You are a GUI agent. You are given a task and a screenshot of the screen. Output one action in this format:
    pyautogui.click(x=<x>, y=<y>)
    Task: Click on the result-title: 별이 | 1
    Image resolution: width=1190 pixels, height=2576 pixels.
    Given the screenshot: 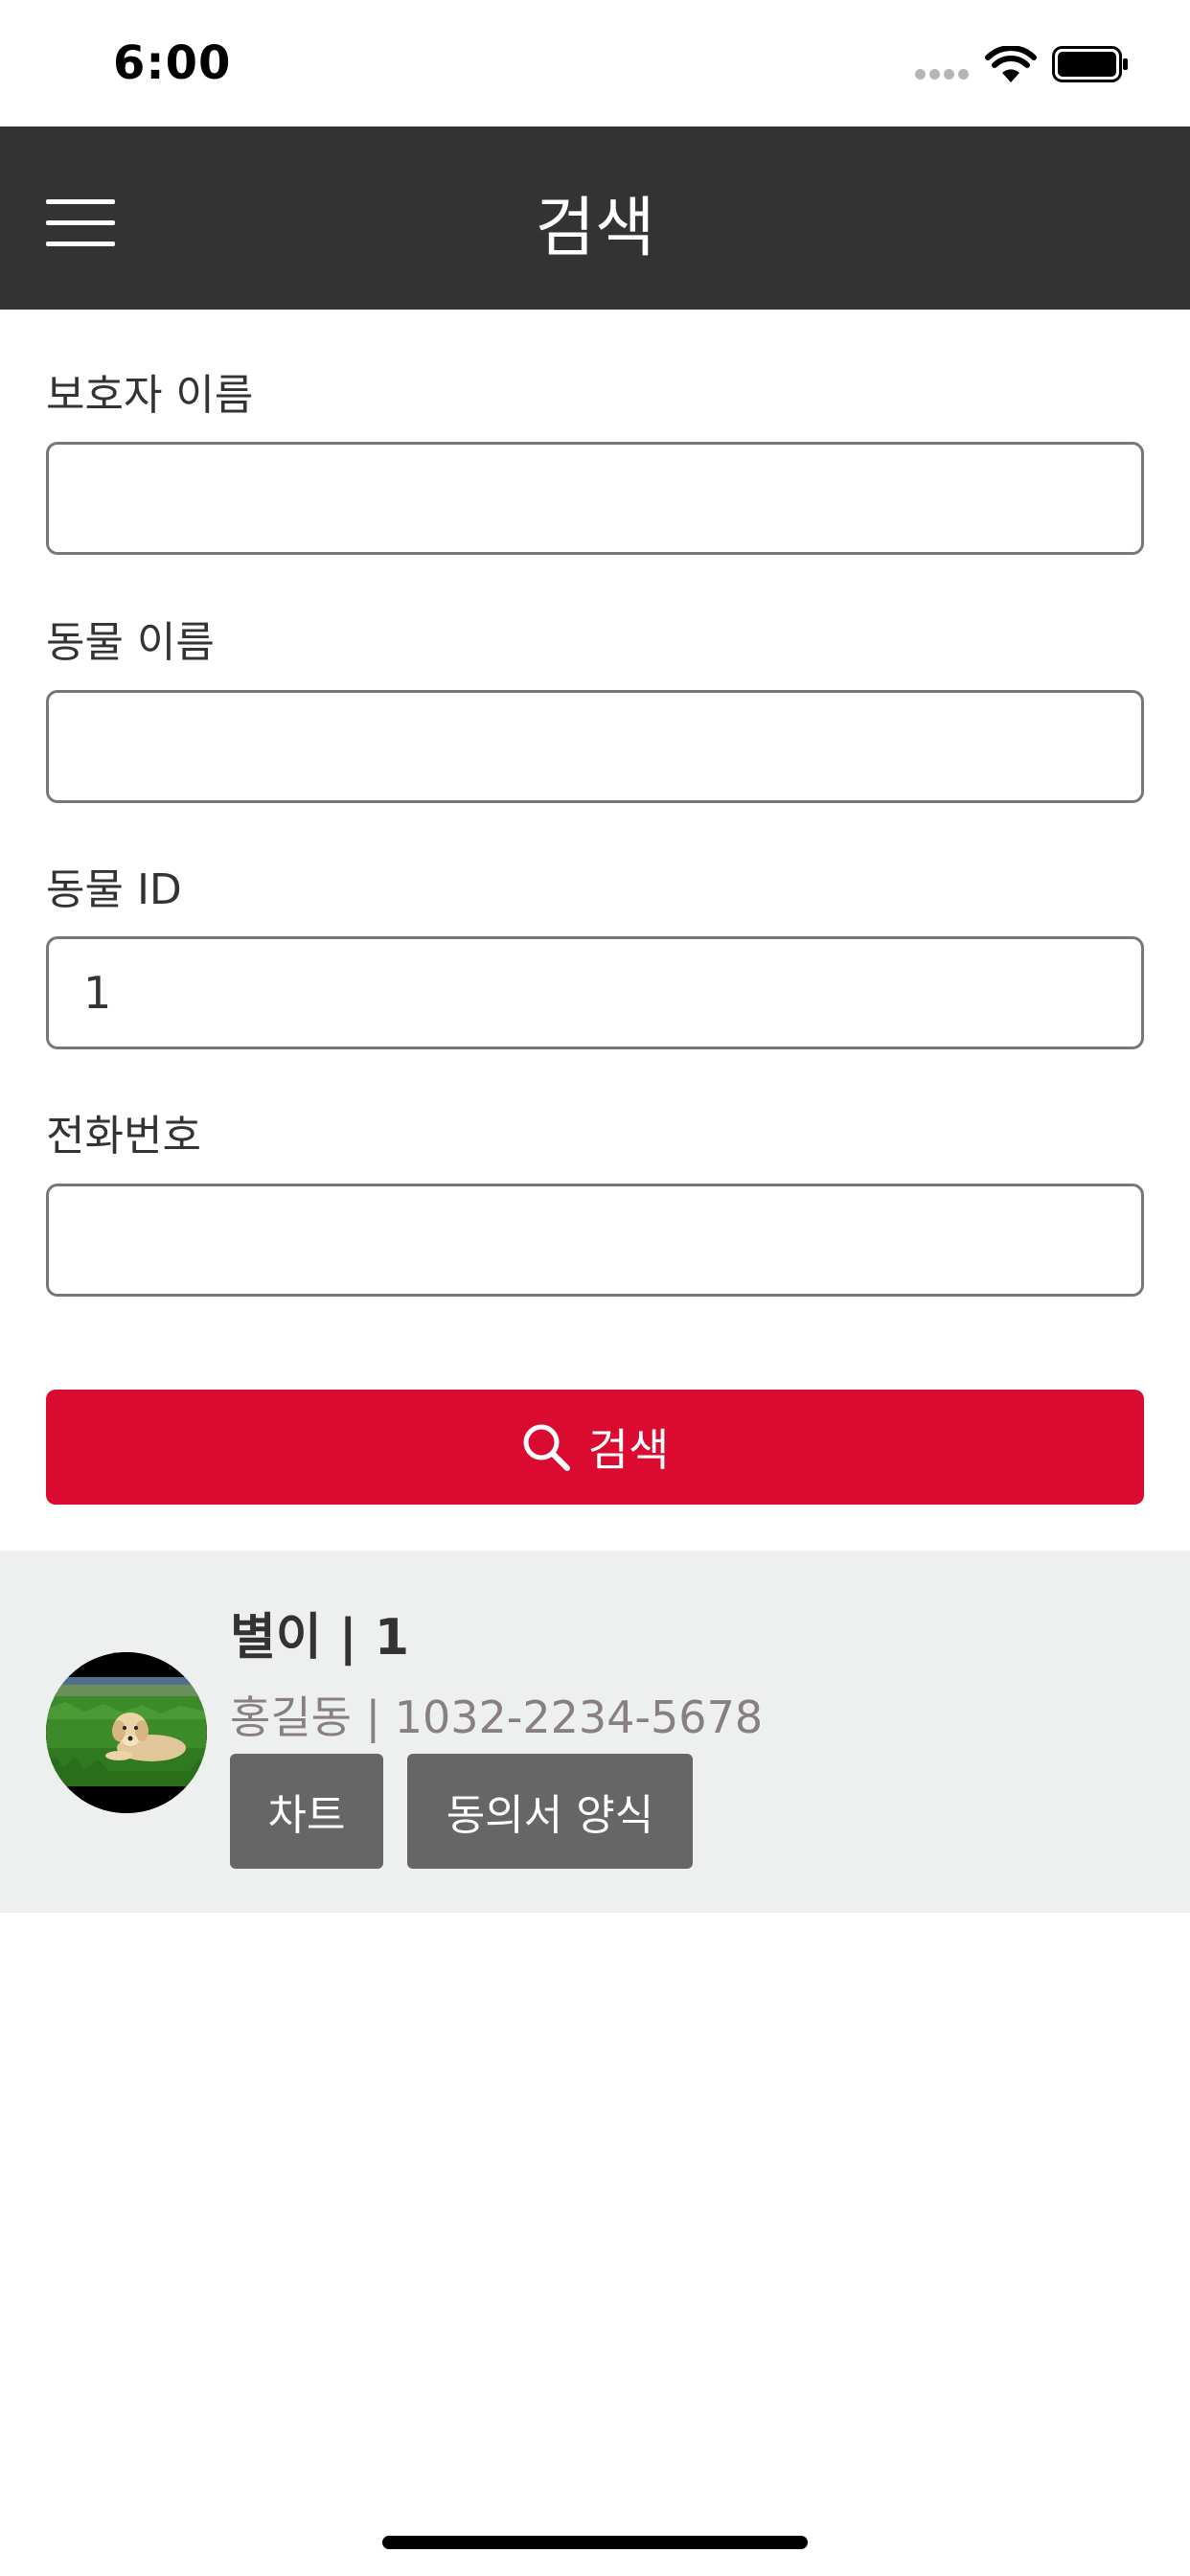 What is the action you would take?
    pyautogui.click(x=320, y=1638)
    